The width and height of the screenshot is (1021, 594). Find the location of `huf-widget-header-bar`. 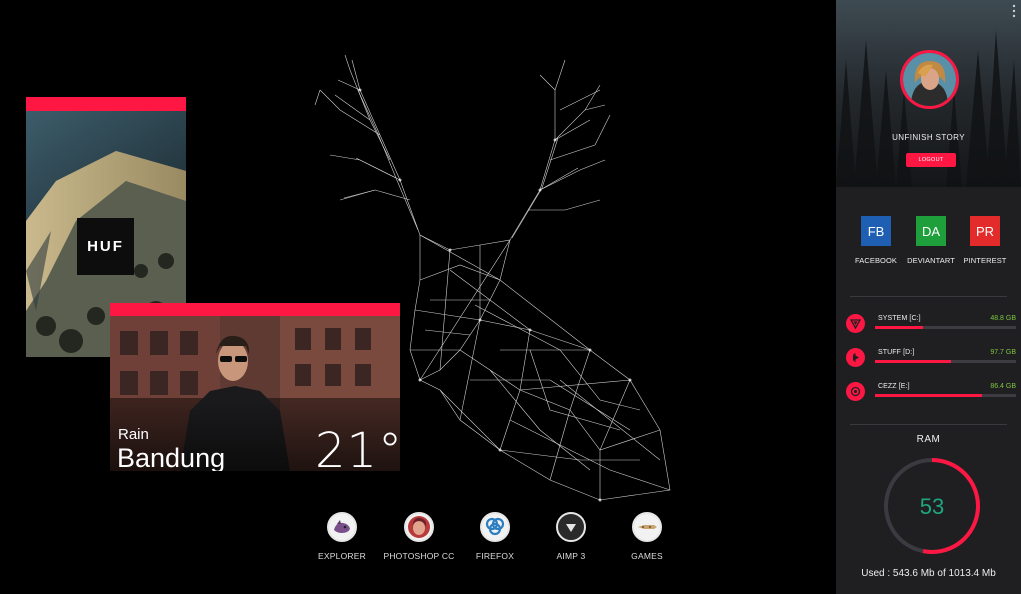

huf-widget-header-bar is located at coordinates (106, 104).